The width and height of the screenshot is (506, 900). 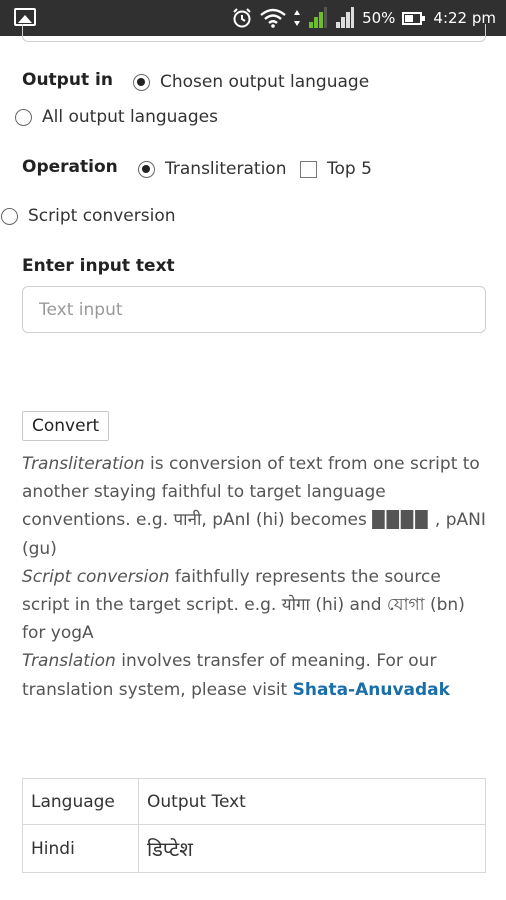 I want to click on script-conversion-term: Script conversion, so click(x=96, y=576).